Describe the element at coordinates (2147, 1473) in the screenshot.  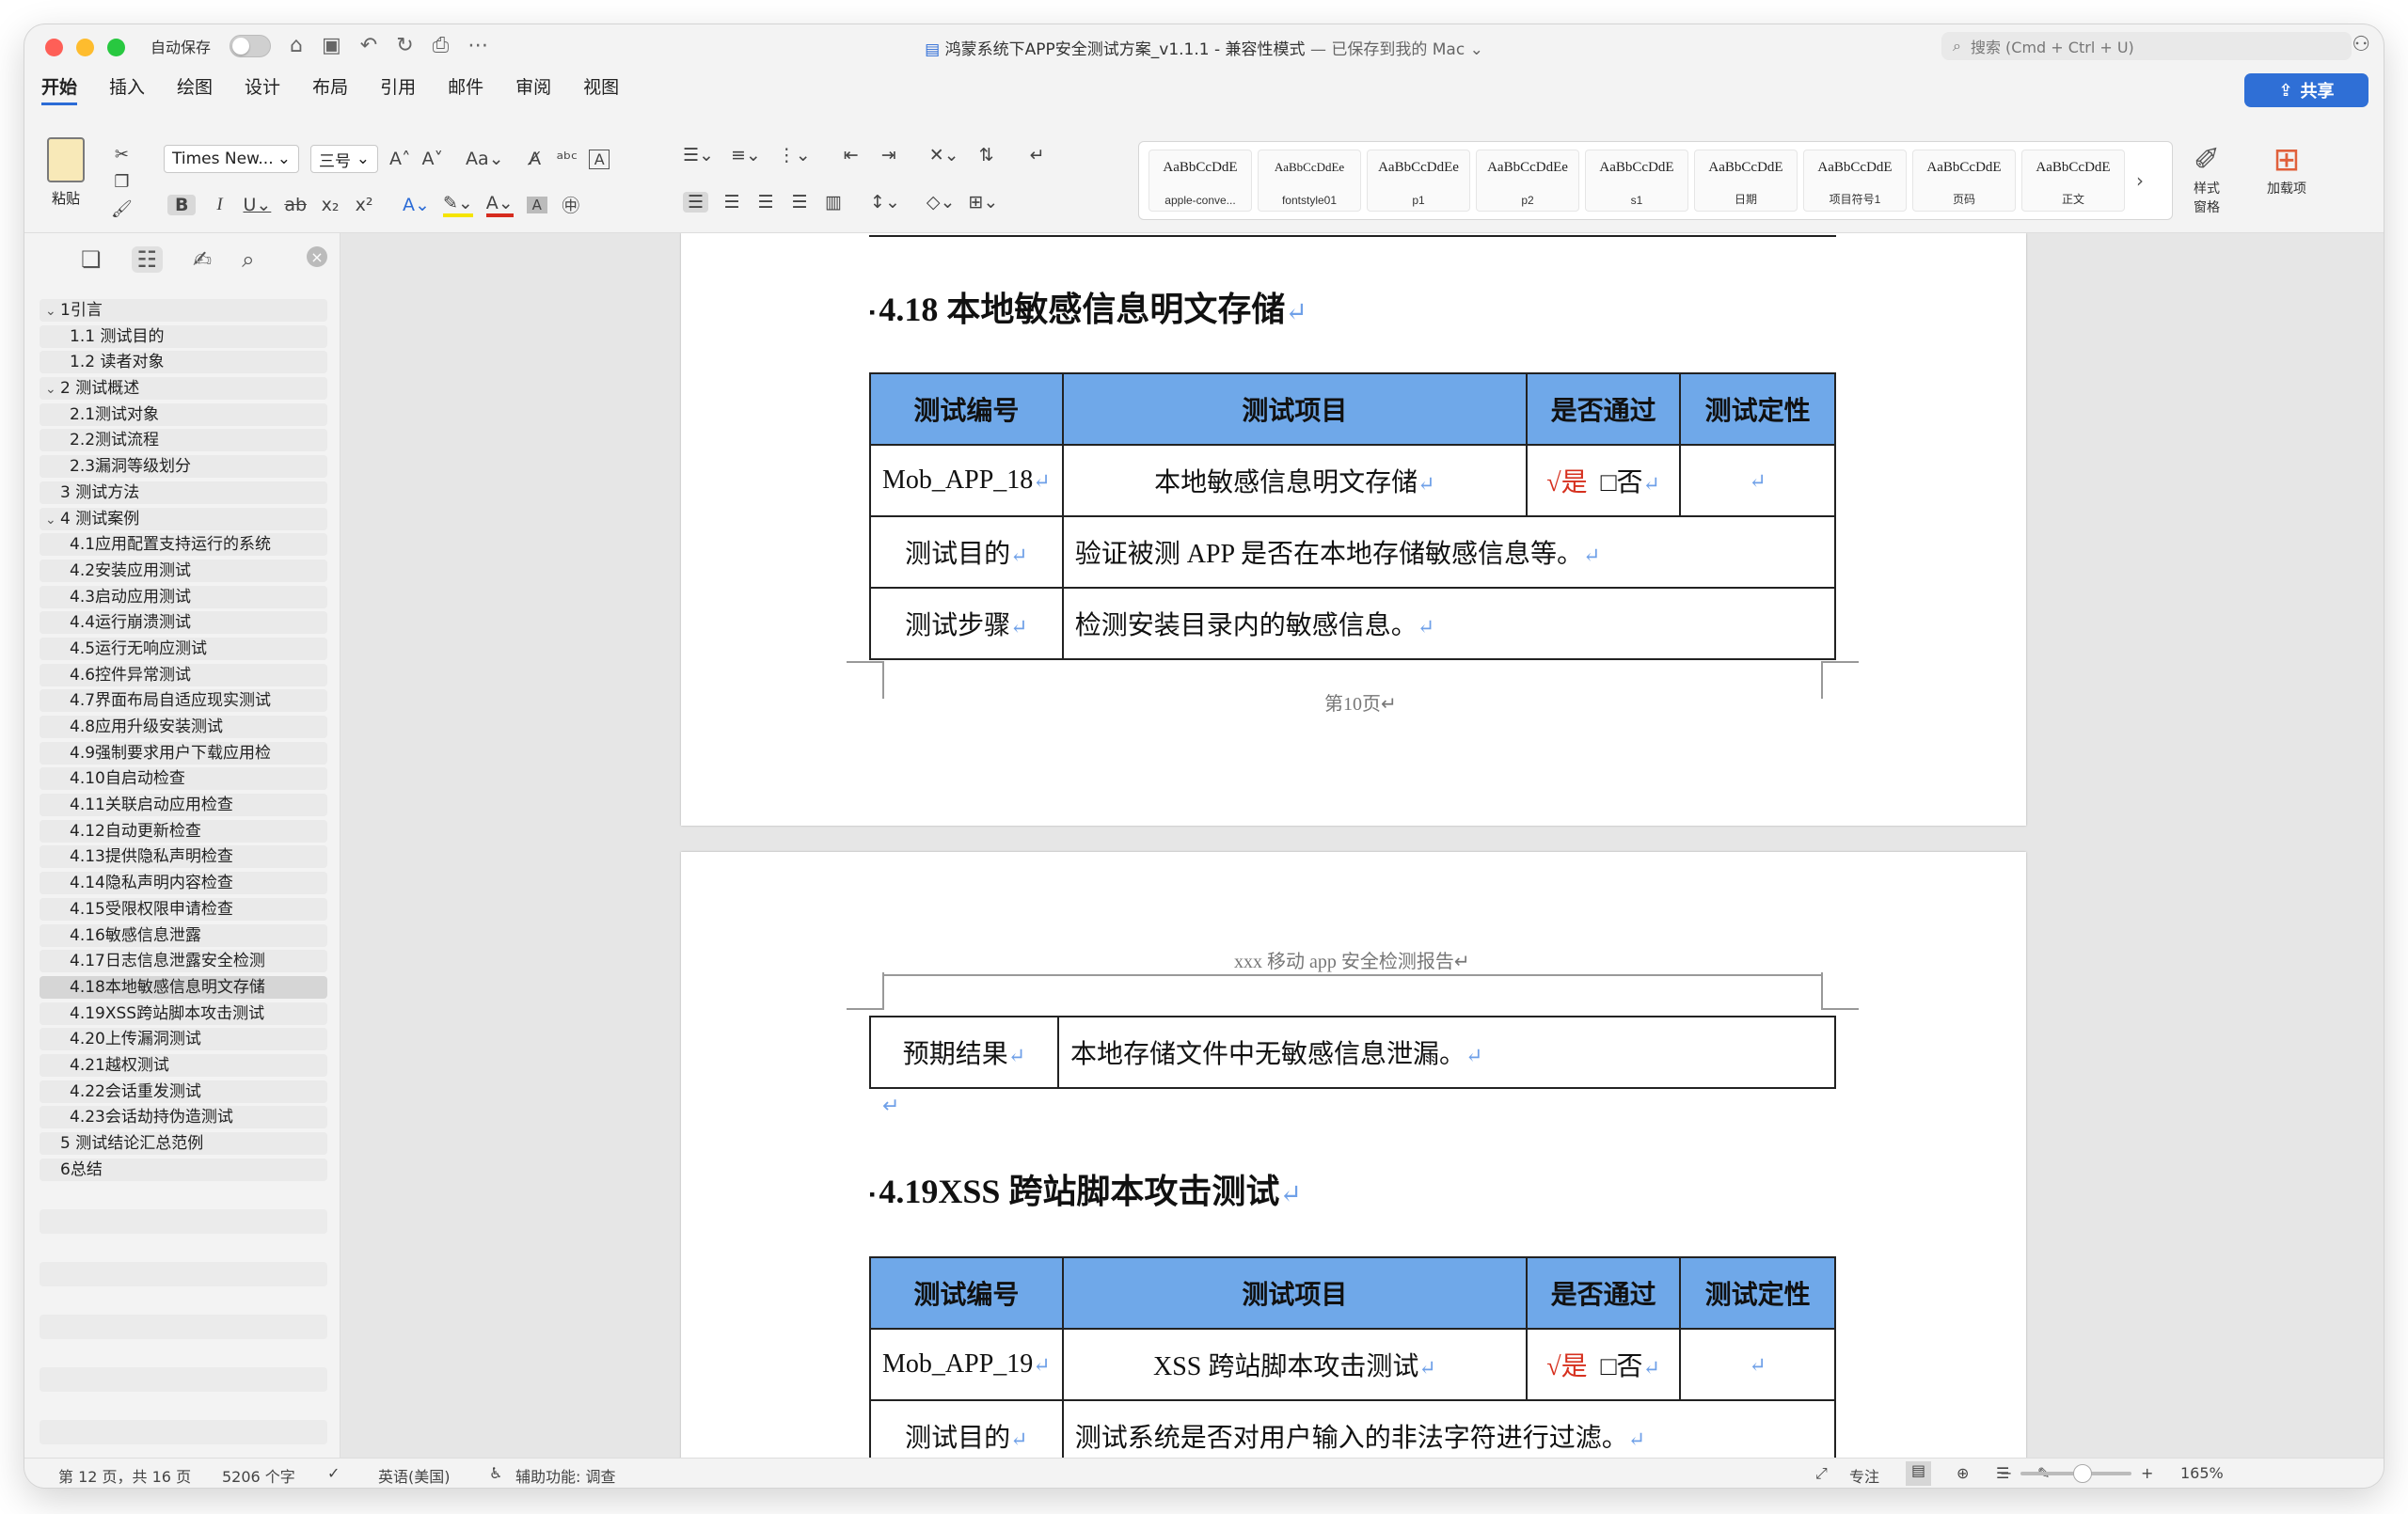
I see `zoom-plus-icon: +` at that location.